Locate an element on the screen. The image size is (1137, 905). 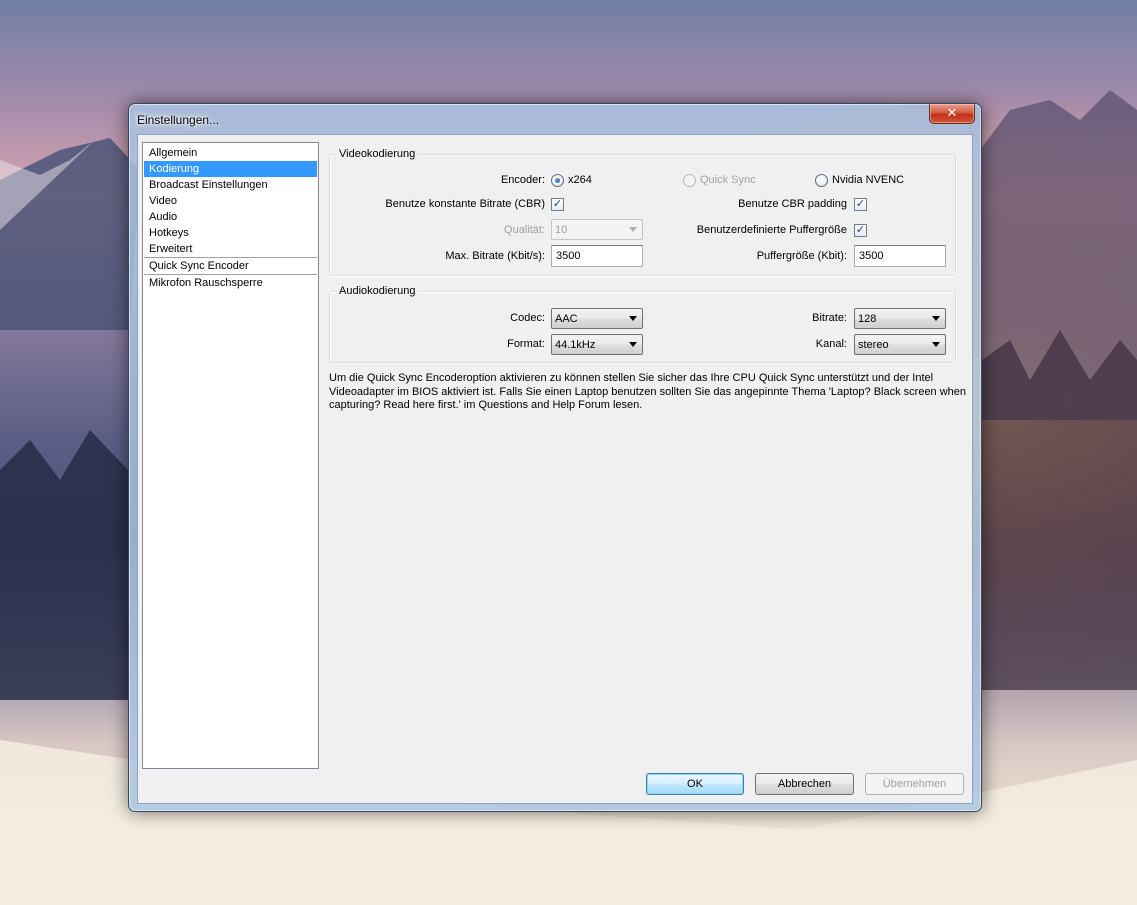
cbr-padding-label: Benutze CBR padding is located at coordinates (792, 204).